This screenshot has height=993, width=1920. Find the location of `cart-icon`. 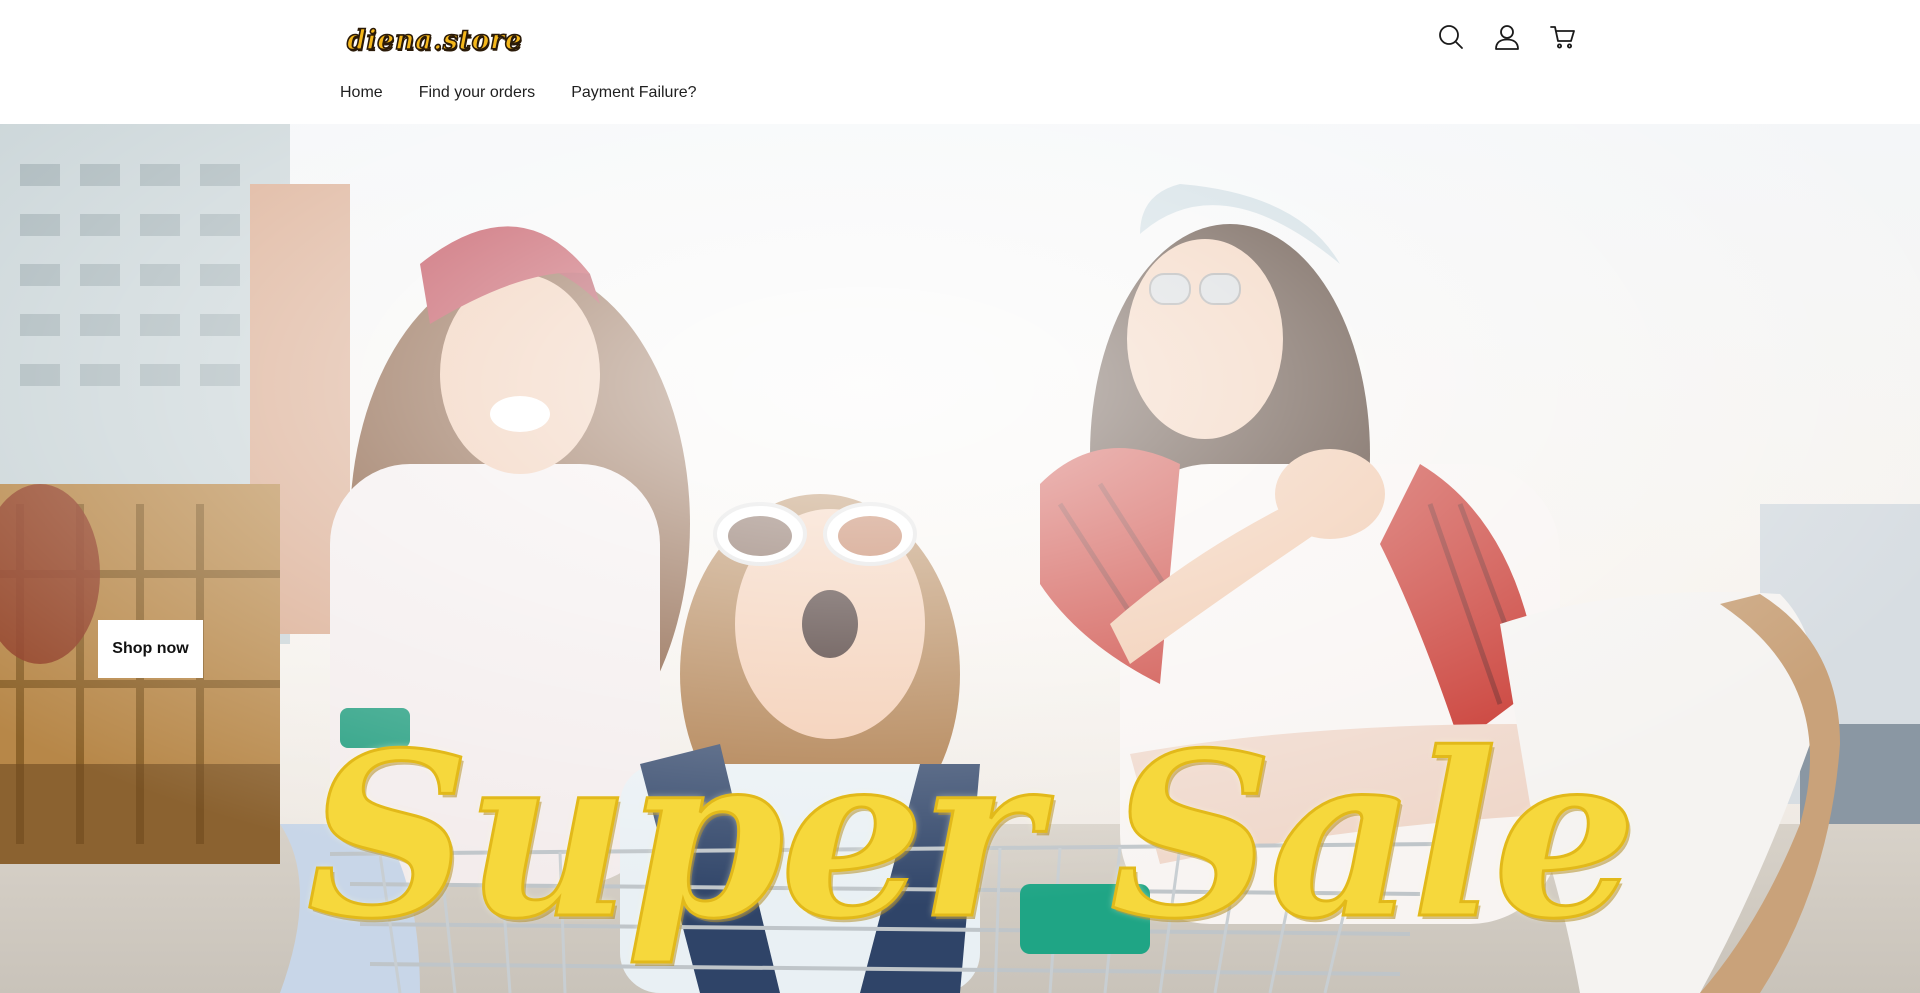

cart-icon is located at coordinates (1563, 37).